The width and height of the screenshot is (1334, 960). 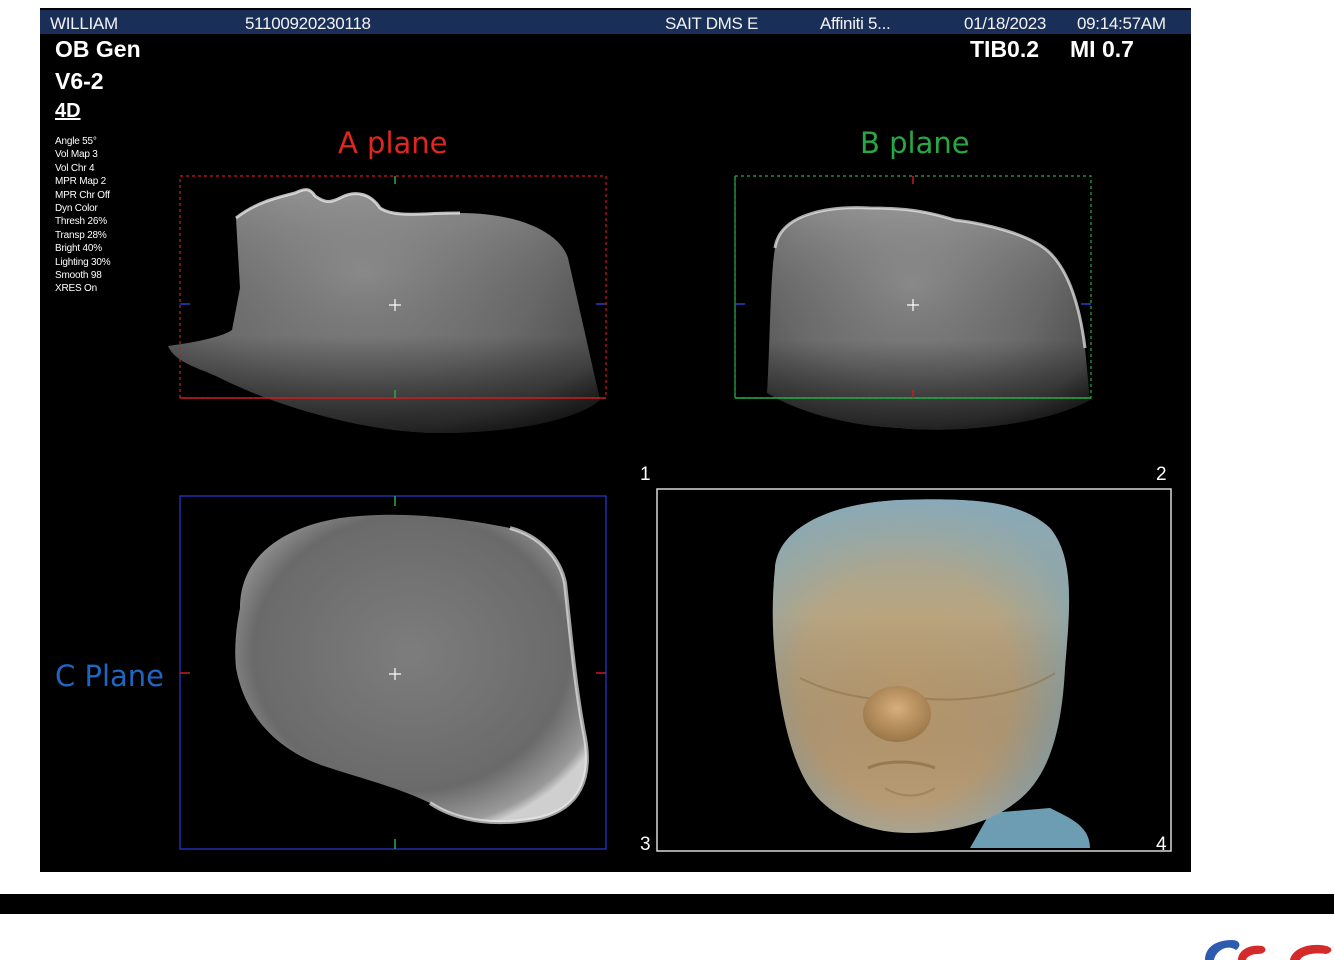 What do you see at coordinates (1161, 844) in the screenshot?
I see `quadrant-number: 4` at bounding box center [1161, 844].